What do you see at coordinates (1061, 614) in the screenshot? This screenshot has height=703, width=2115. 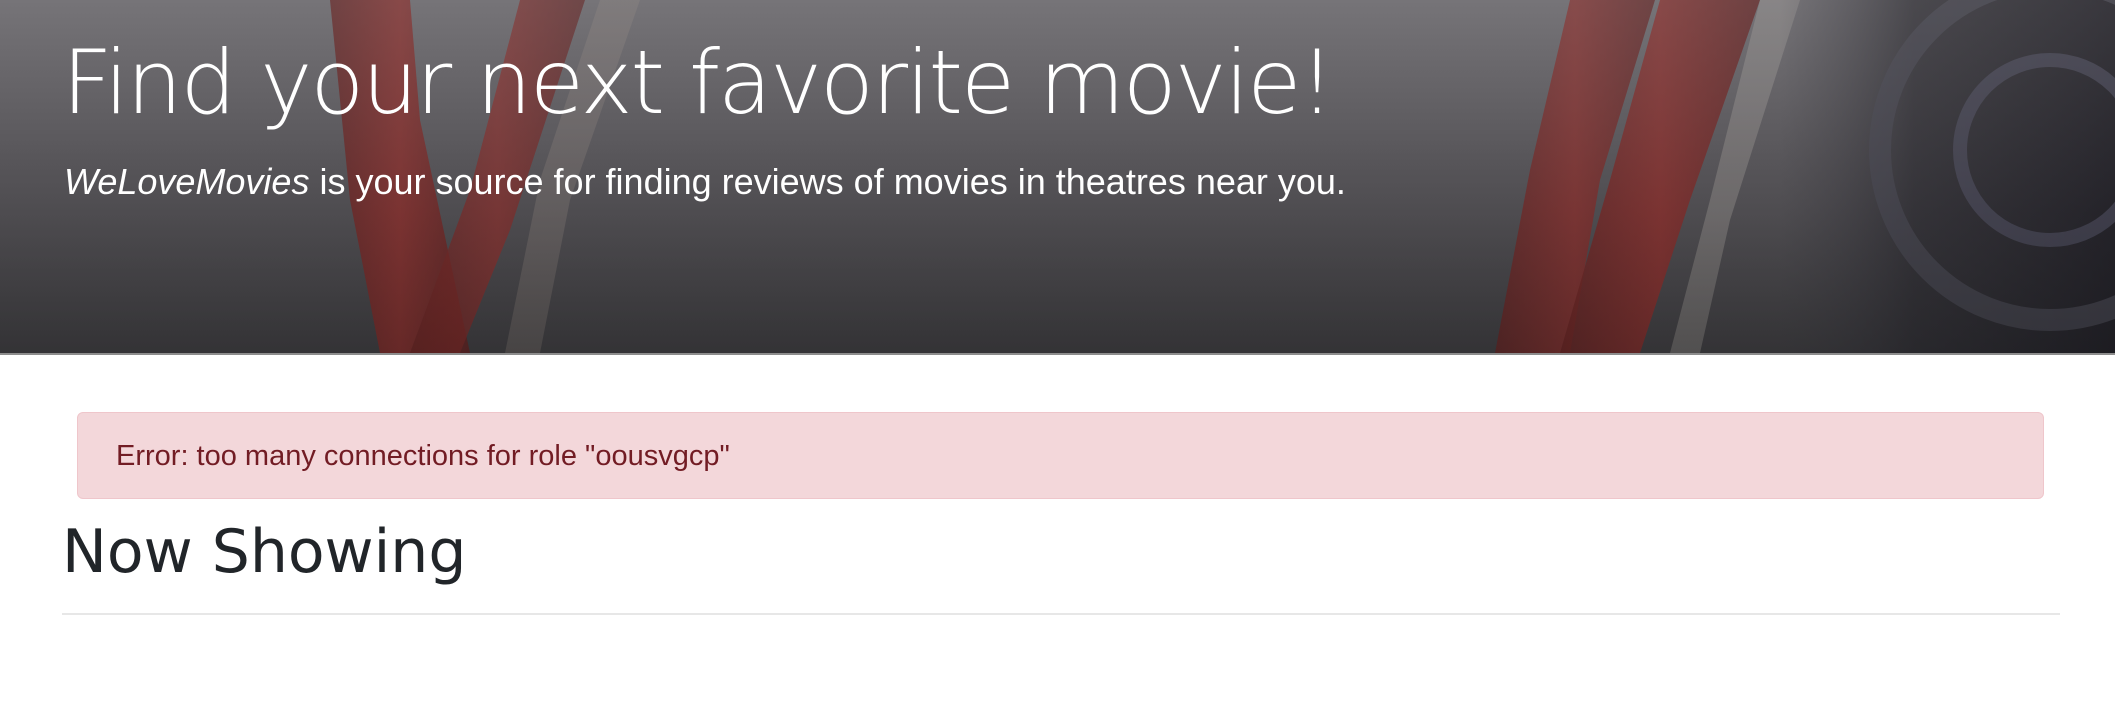 I see `section-divider` at bounding box center [1061, 614].